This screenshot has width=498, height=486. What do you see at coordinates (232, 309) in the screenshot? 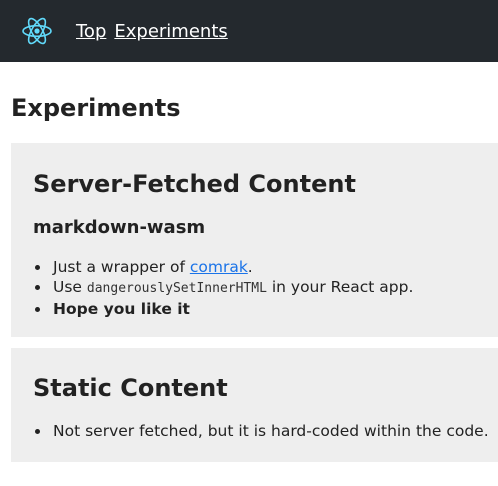
I see `list-item: Hope you like it` at bounding box center [232, 309].